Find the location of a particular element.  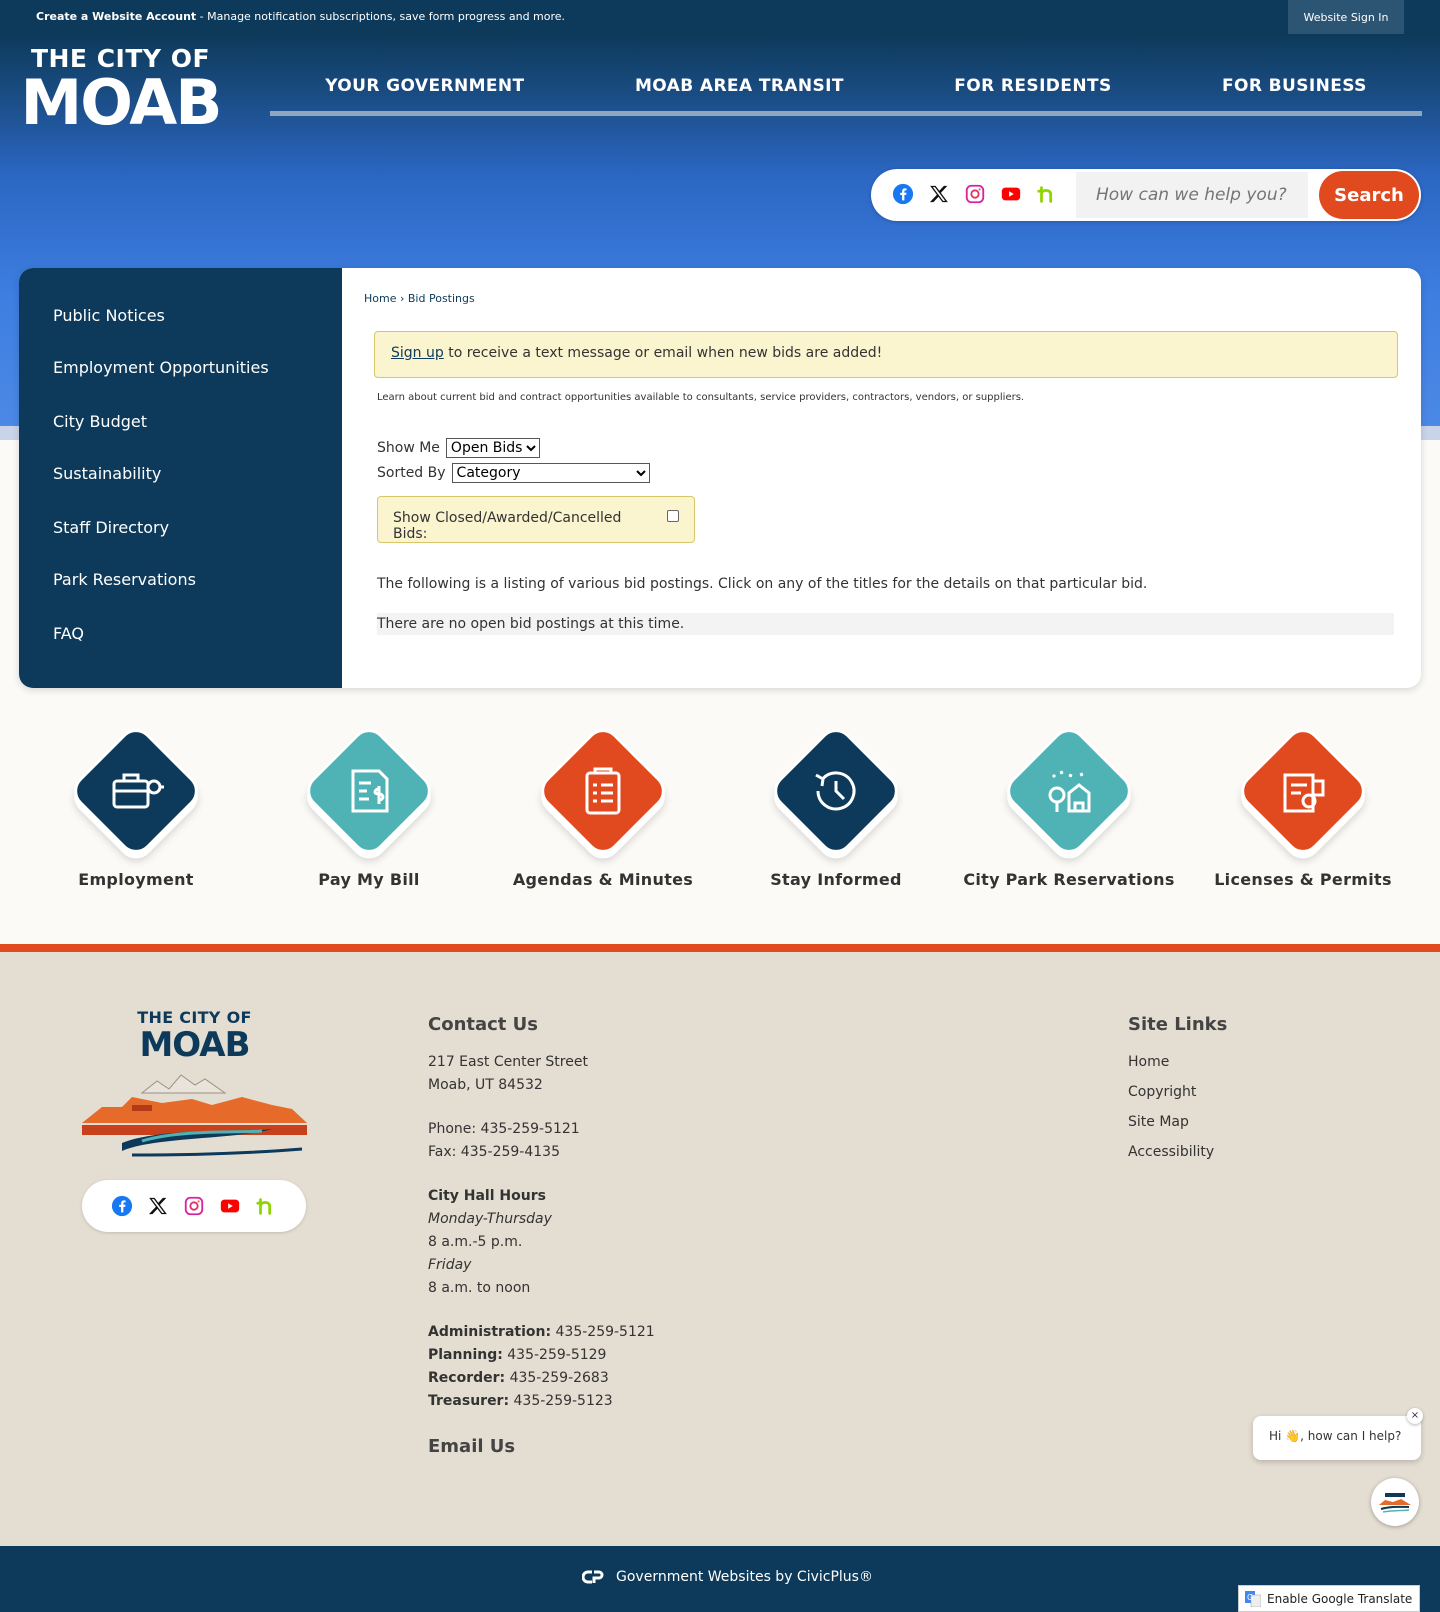

quick-link-stay-informed: Stay Informed is located at coordinates (836, 805).